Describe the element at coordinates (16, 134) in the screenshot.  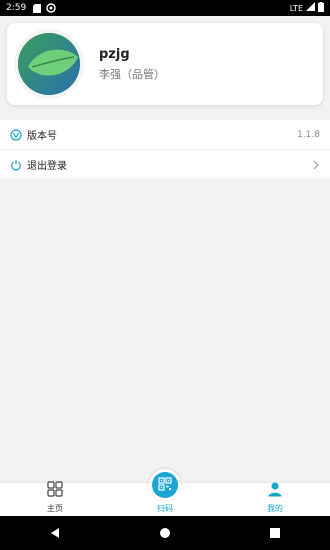
I see `version-v-icon` at that location.